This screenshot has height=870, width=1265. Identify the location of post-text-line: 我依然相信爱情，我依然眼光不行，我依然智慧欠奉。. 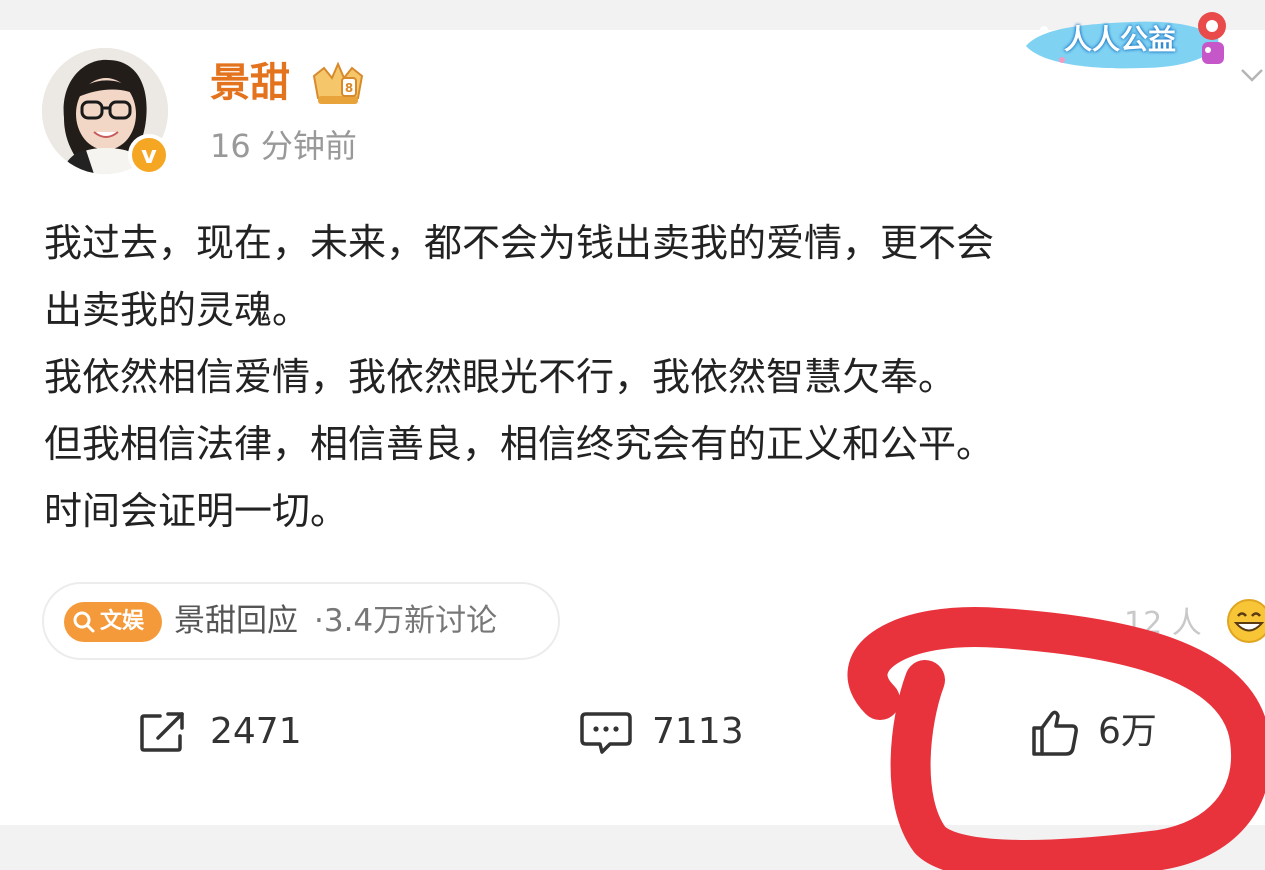
(500, 377).